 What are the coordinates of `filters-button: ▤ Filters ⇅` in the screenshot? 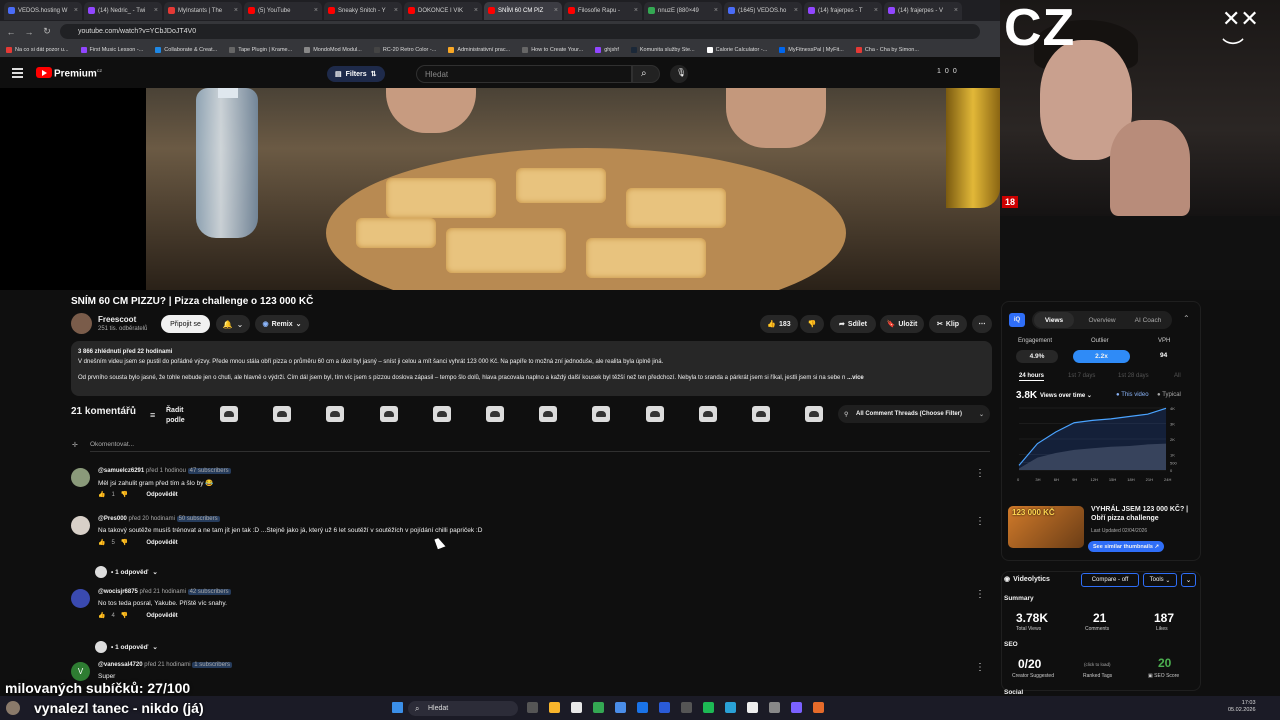 It's located at (356, 74).